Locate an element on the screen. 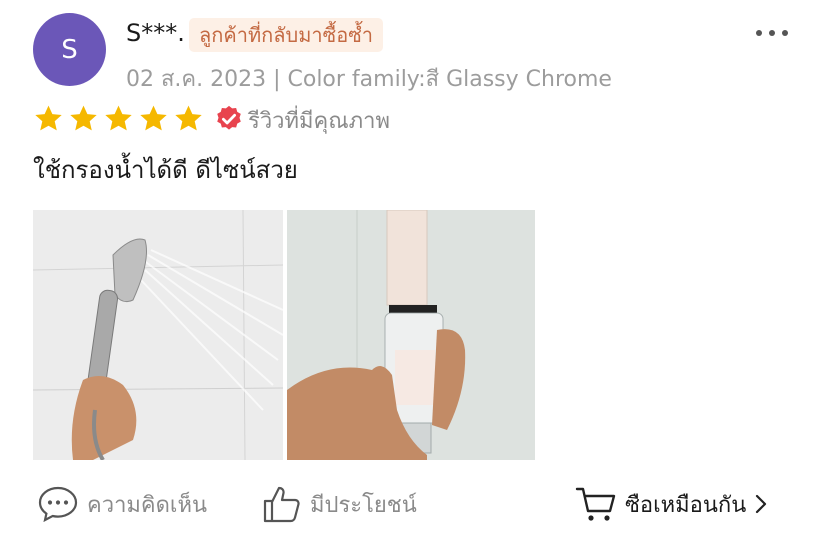 This screenshot has height=551, width=828. shower-head-illustration is located at coordinates (158, 335).